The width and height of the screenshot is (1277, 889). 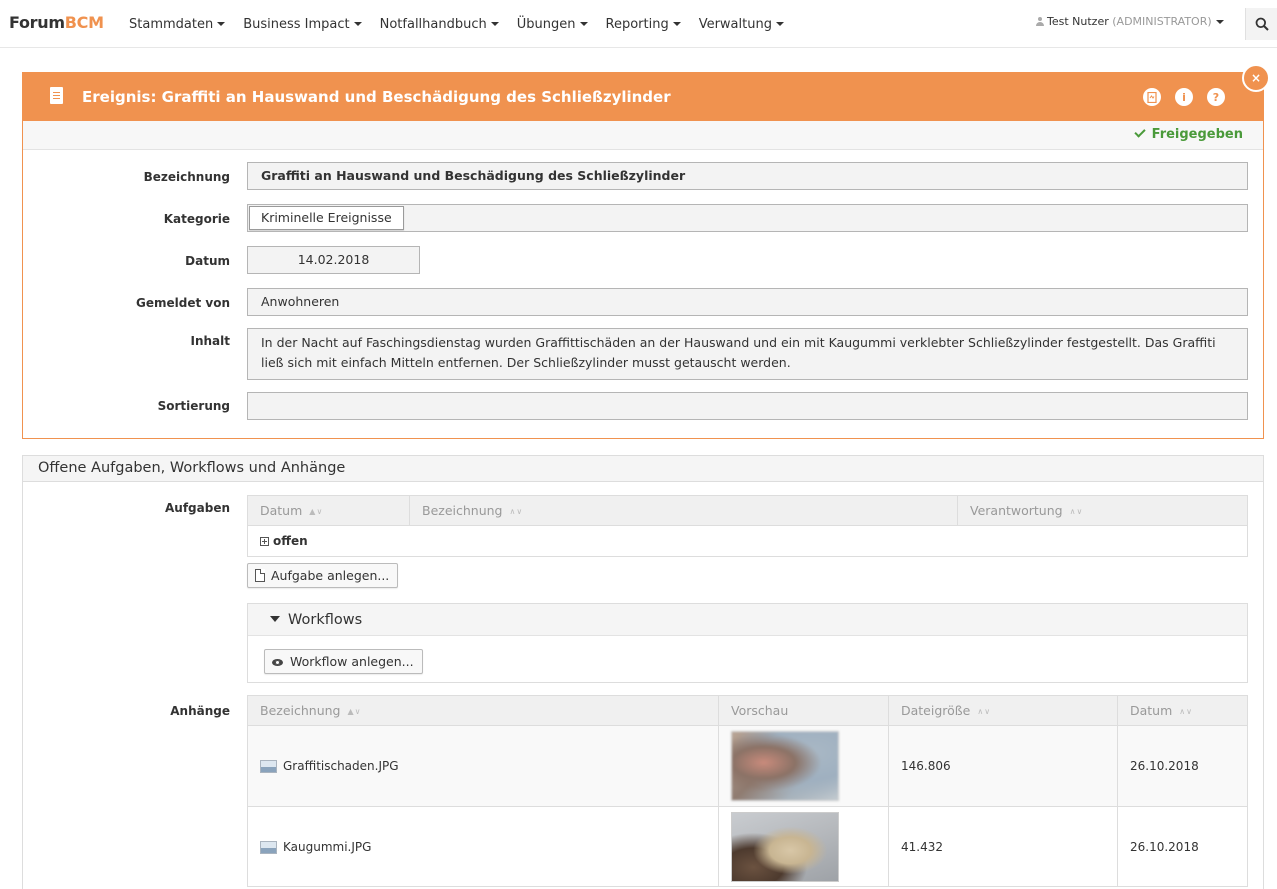 I want to click on menu-business-impact: Business Impact, so click(x=302, y=24).